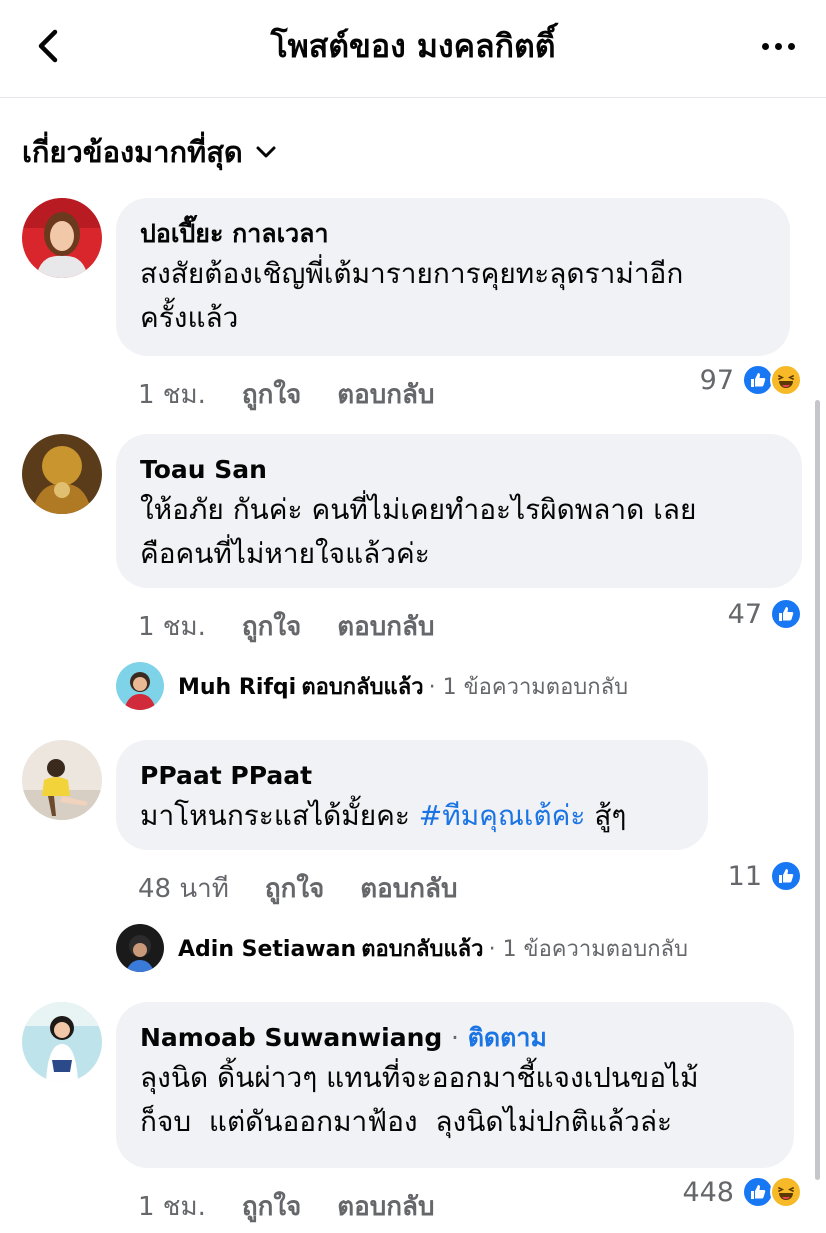 This screenshot has width=826, height=1233. I want to click on reaction-count: 47, so click(744, 614).